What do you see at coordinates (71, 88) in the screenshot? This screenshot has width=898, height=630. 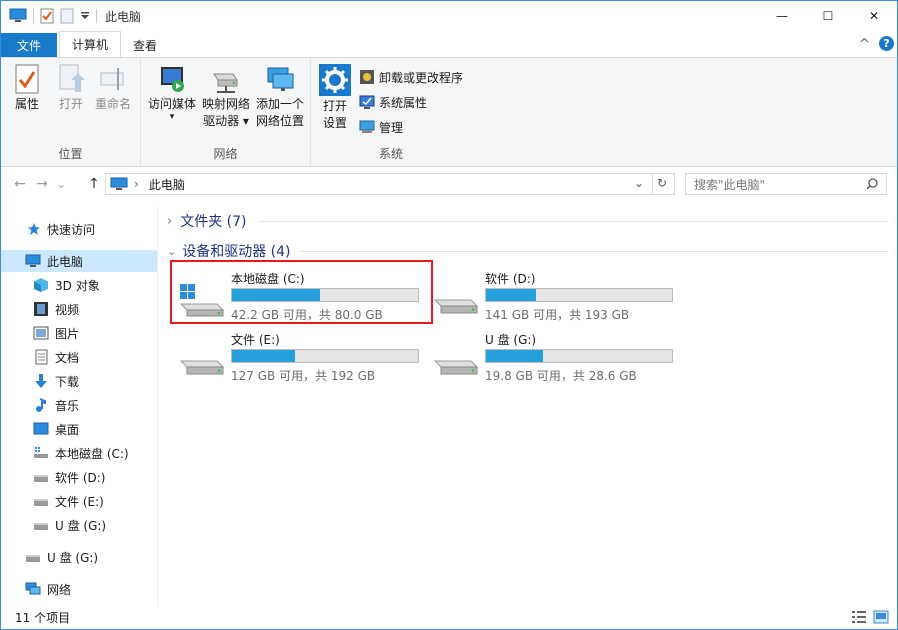 I see `open-button: 打开` at bounding box center [71, 88].